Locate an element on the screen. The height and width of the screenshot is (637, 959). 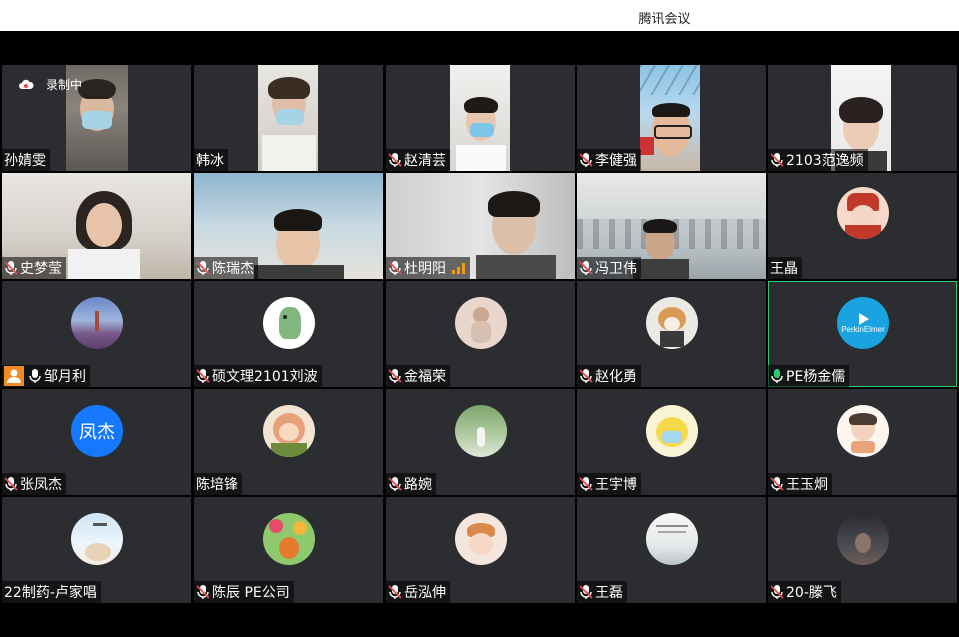
participant-name: 赵清芸 is located at coordinates (425, 161).